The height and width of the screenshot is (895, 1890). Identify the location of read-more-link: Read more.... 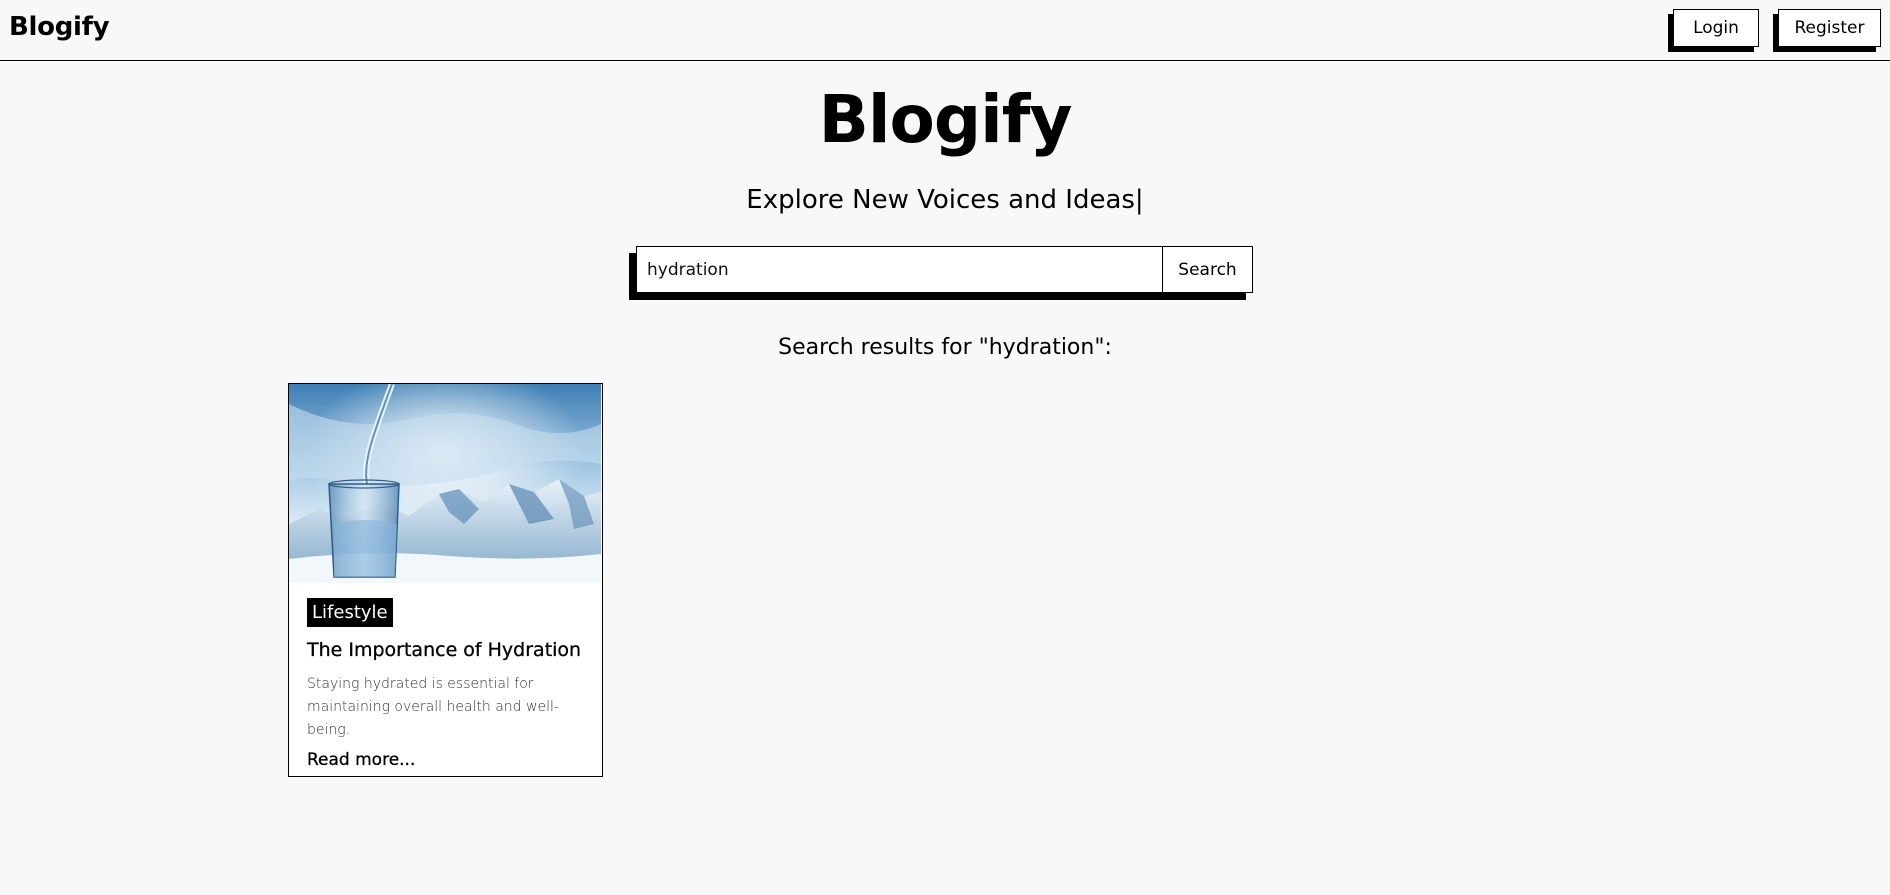
(361, 760).